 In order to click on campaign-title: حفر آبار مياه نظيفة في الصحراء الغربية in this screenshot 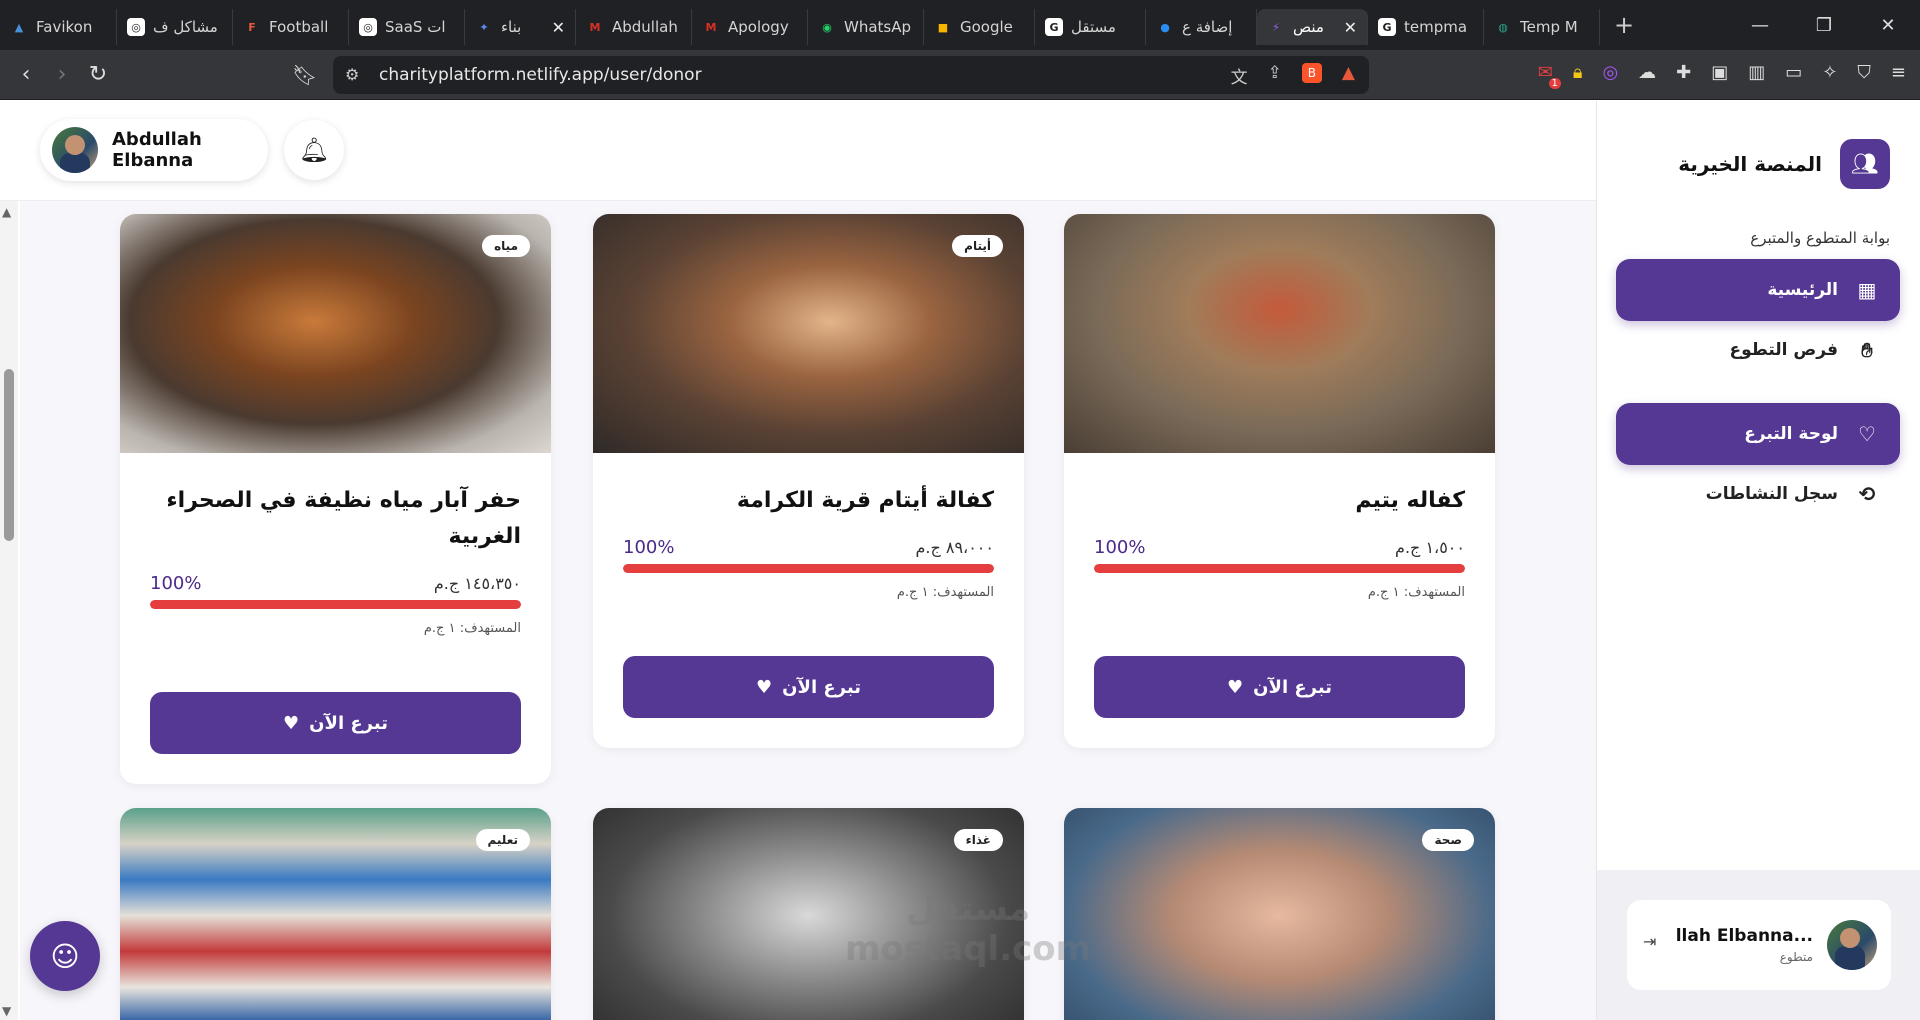, I will do `click(343, 518)`.